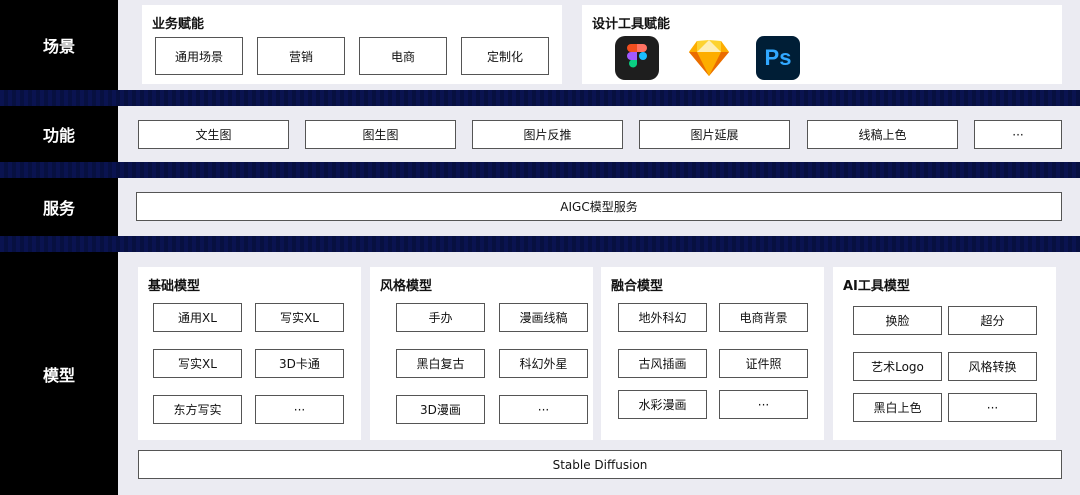  I want to click on model-group: 基础模型 通用XL 写实XL 写实XL 3D卡通 东方写实 ···, so click(249, 353).